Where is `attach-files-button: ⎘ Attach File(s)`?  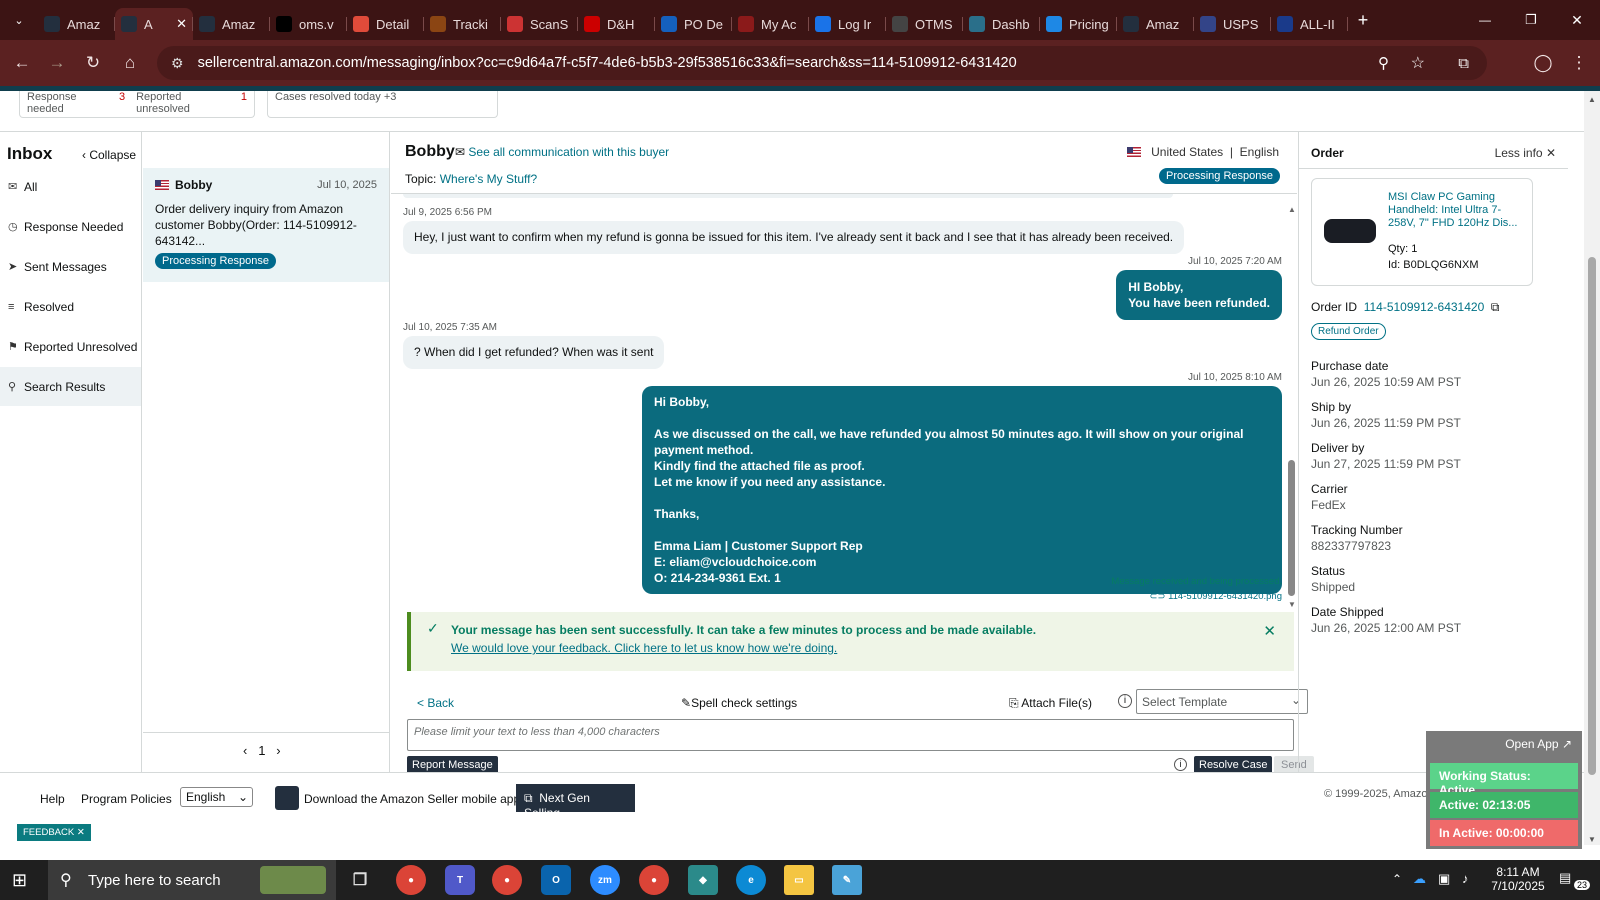
attach-files-button: ⎘ Attach File(s) is located at coordinates (1050, 703).